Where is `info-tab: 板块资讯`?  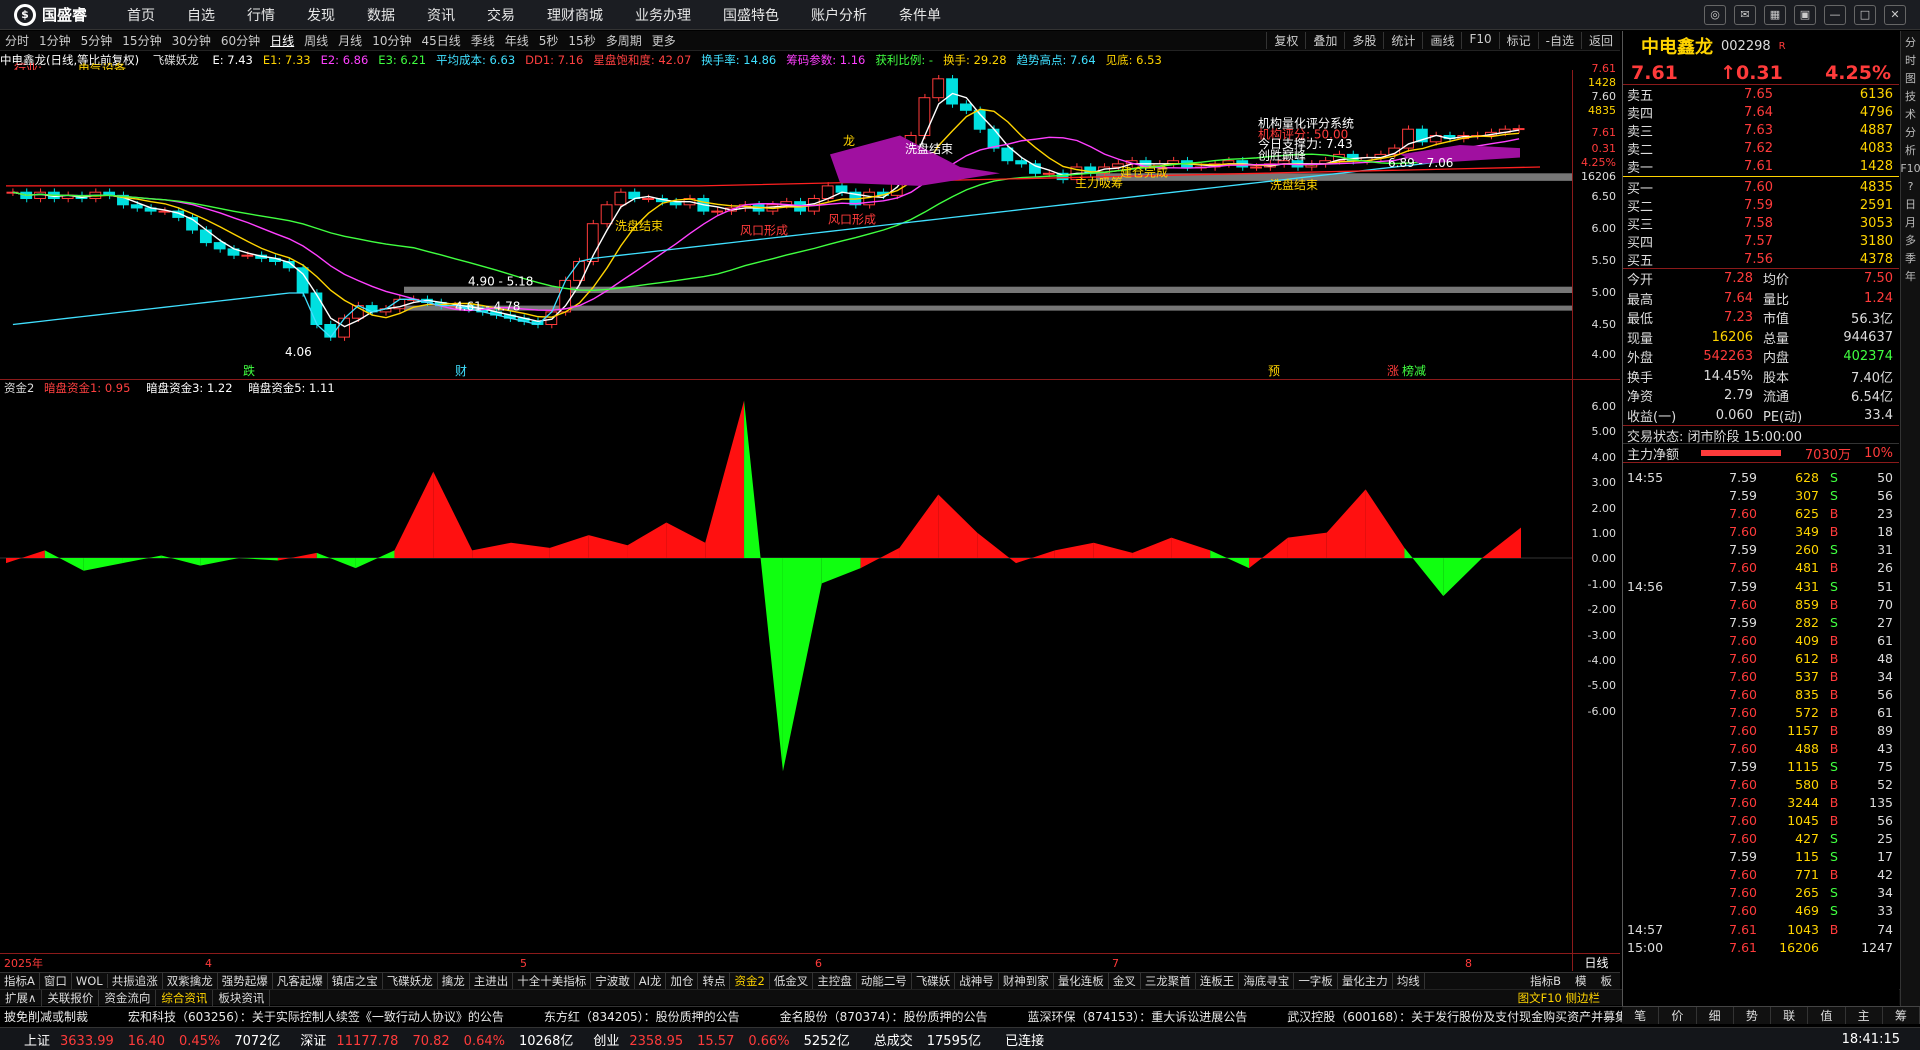 info-tab: 板块资讯 is located at coordinates (242, 997).